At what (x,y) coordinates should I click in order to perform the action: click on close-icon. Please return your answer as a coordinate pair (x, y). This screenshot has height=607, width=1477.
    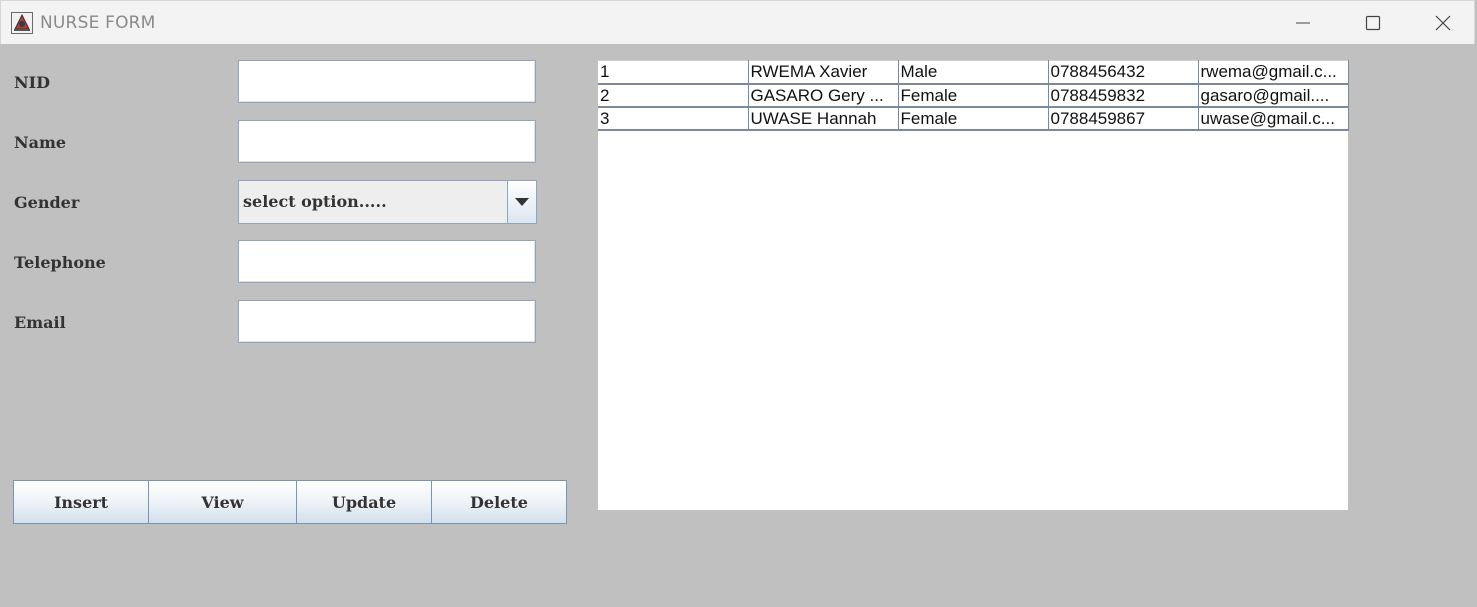
    Looking at the image, I should click on (1443, 23).